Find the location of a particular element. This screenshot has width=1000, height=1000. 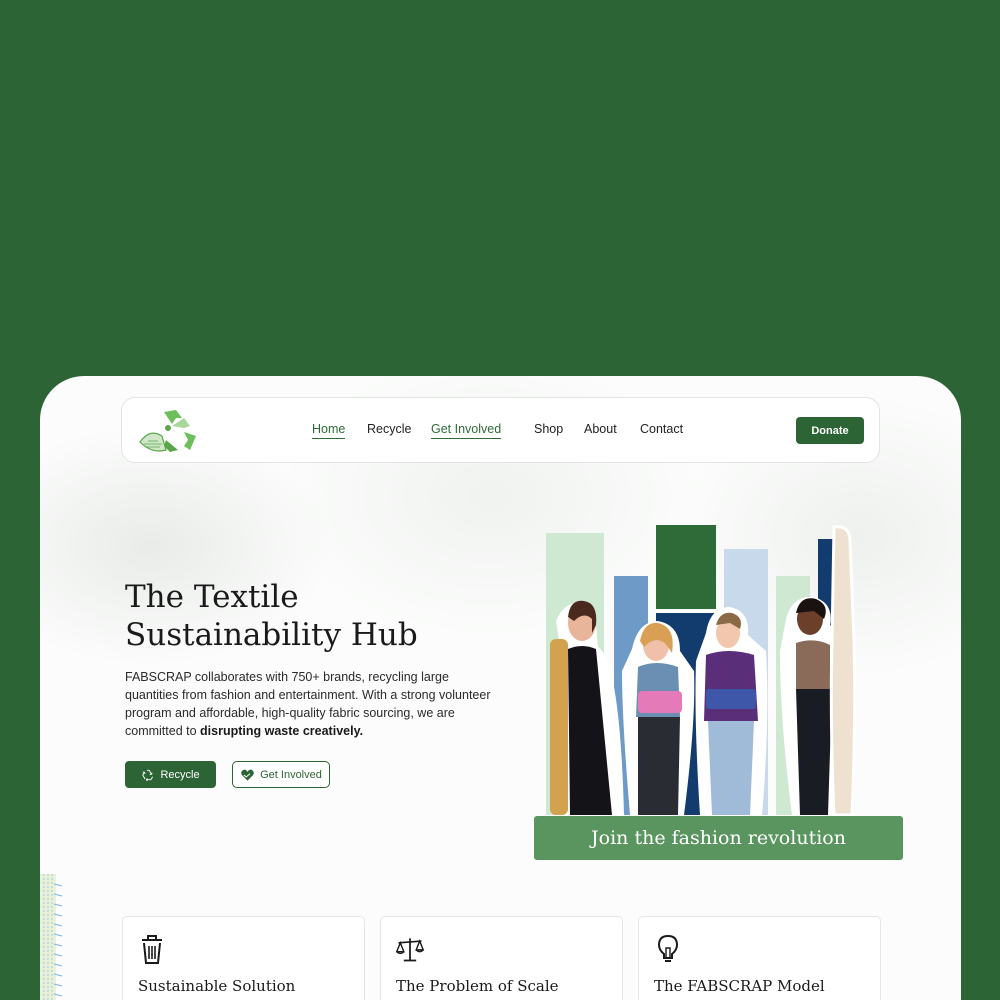

recycle-button: Recycle is located at coordinates (170, 774).